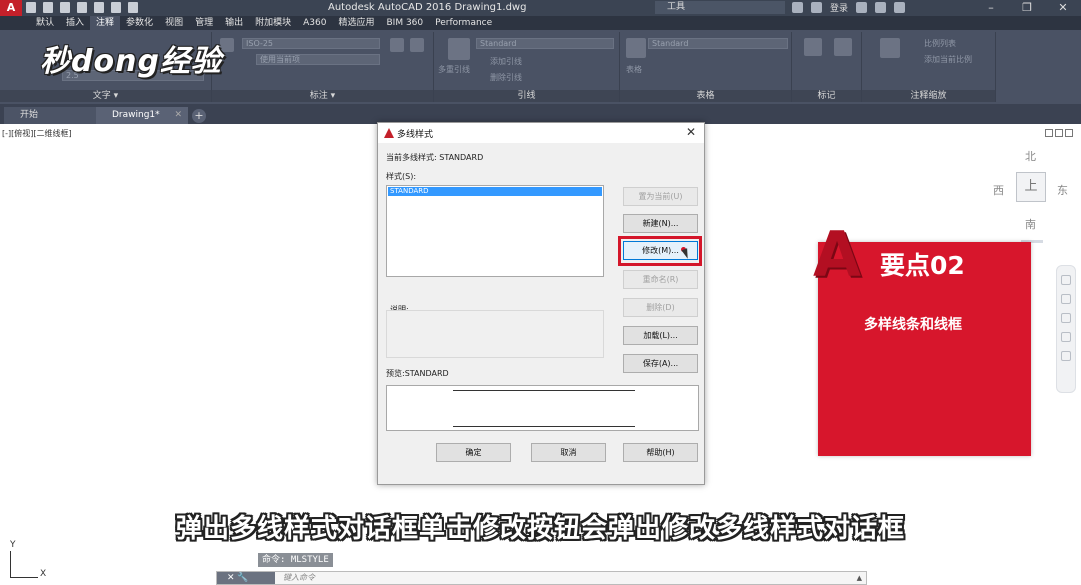 Image resolution: width=1081 pixels, height=585 pixels. Describe the element at coordinates (50, 115) in the screenshot. I see `tab-start: 开始` at that location.